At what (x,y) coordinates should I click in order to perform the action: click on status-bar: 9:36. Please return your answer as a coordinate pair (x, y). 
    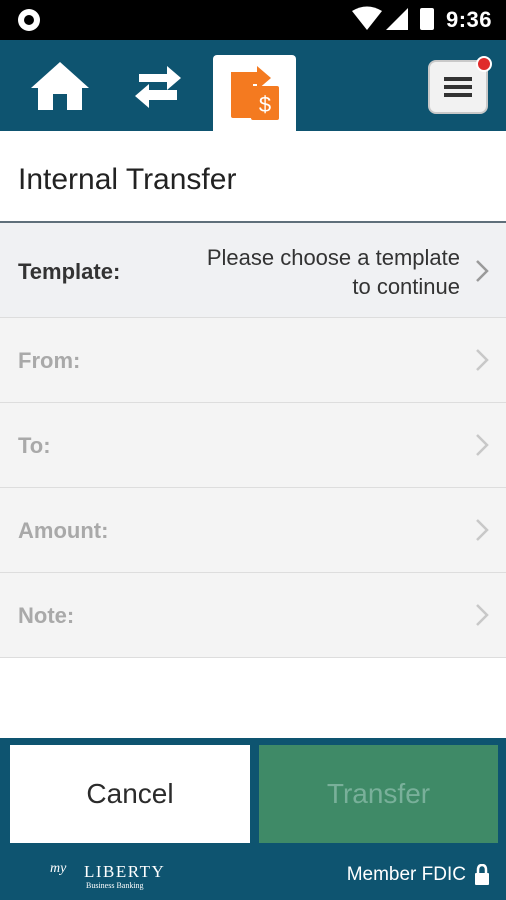
    Looking at the image, I should click on (253, 20).